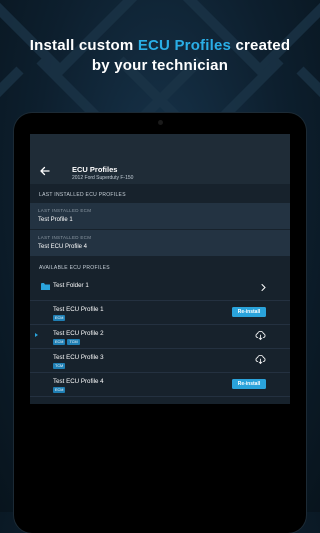 The width and height of the screenshot is (320, 533). I want to click on headline-line-2: by your technician, so click(160, 65).